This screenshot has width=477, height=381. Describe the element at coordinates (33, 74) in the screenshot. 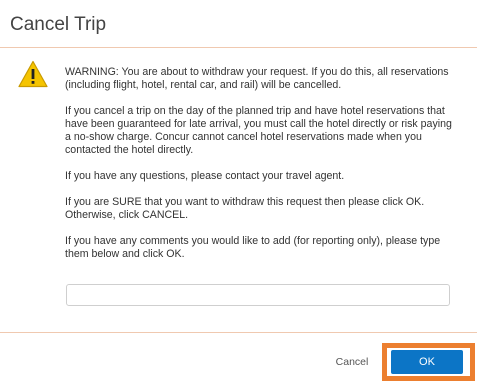

I see `warning-triangle-icon` at that location.